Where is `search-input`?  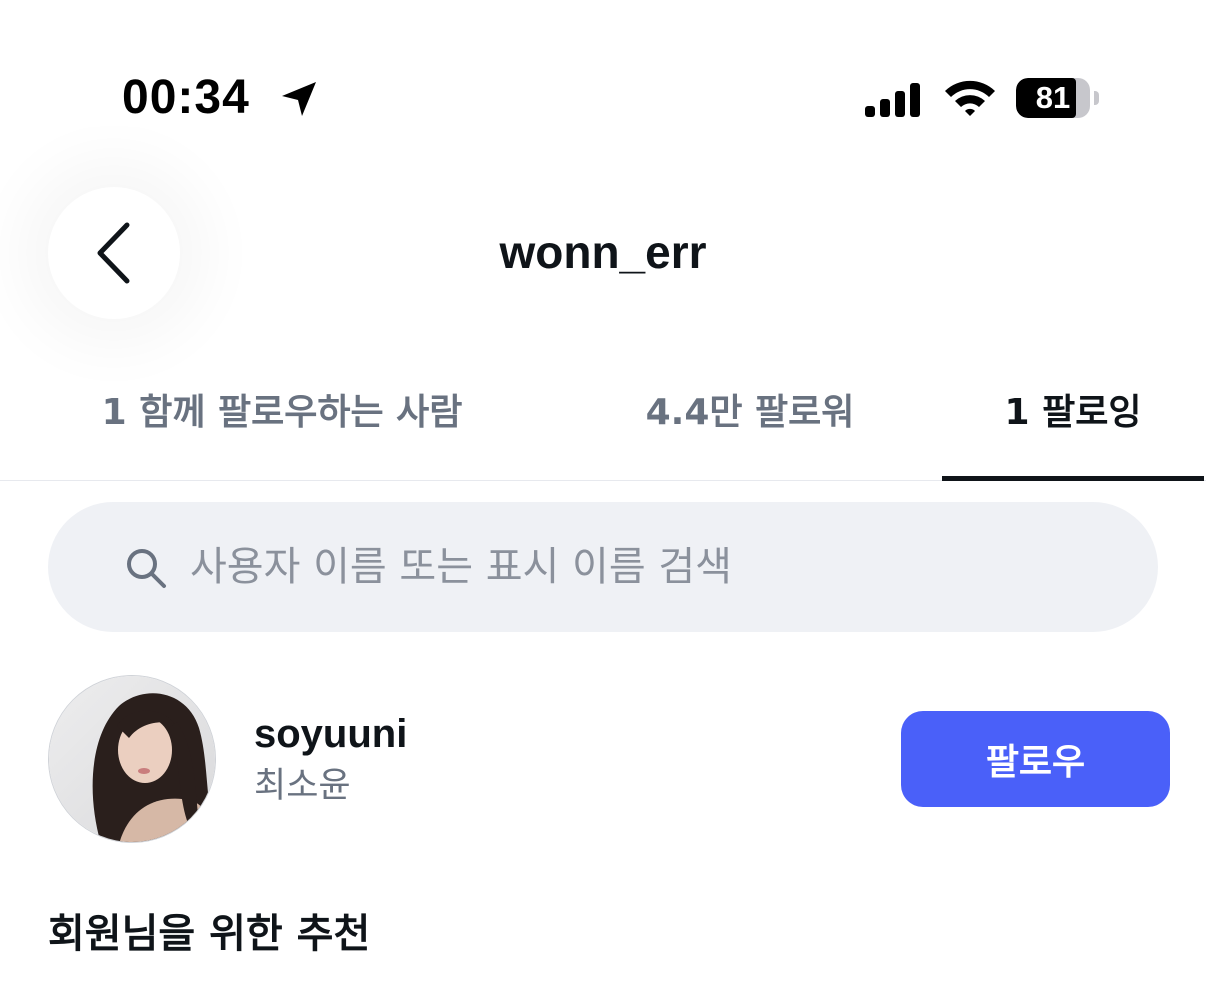
search-input is located at coordinates (660, 567).